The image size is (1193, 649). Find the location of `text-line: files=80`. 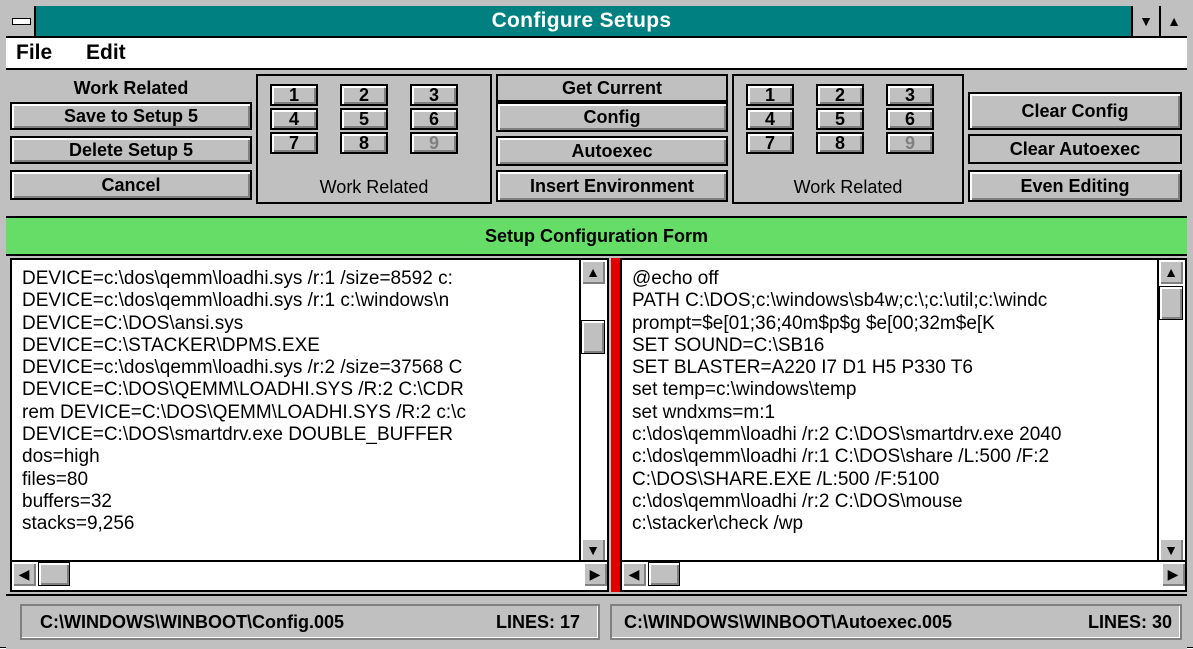

text-line: files=80 is located at coordinates (298, 480).